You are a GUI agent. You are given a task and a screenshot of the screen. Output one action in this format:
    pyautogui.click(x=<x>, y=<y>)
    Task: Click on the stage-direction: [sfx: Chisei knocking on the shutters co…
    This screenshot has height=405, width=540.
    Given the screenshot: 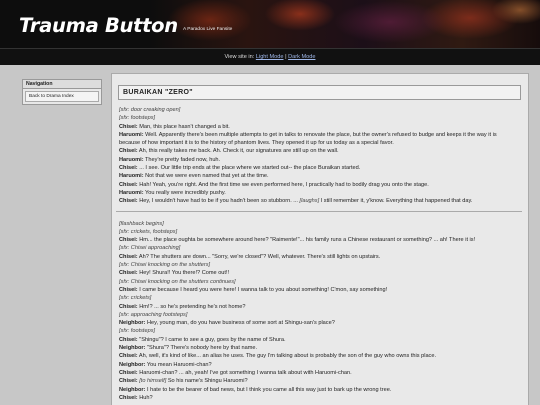 What is the action you would take?
    pyautogui.click(x=177, y=281)
    